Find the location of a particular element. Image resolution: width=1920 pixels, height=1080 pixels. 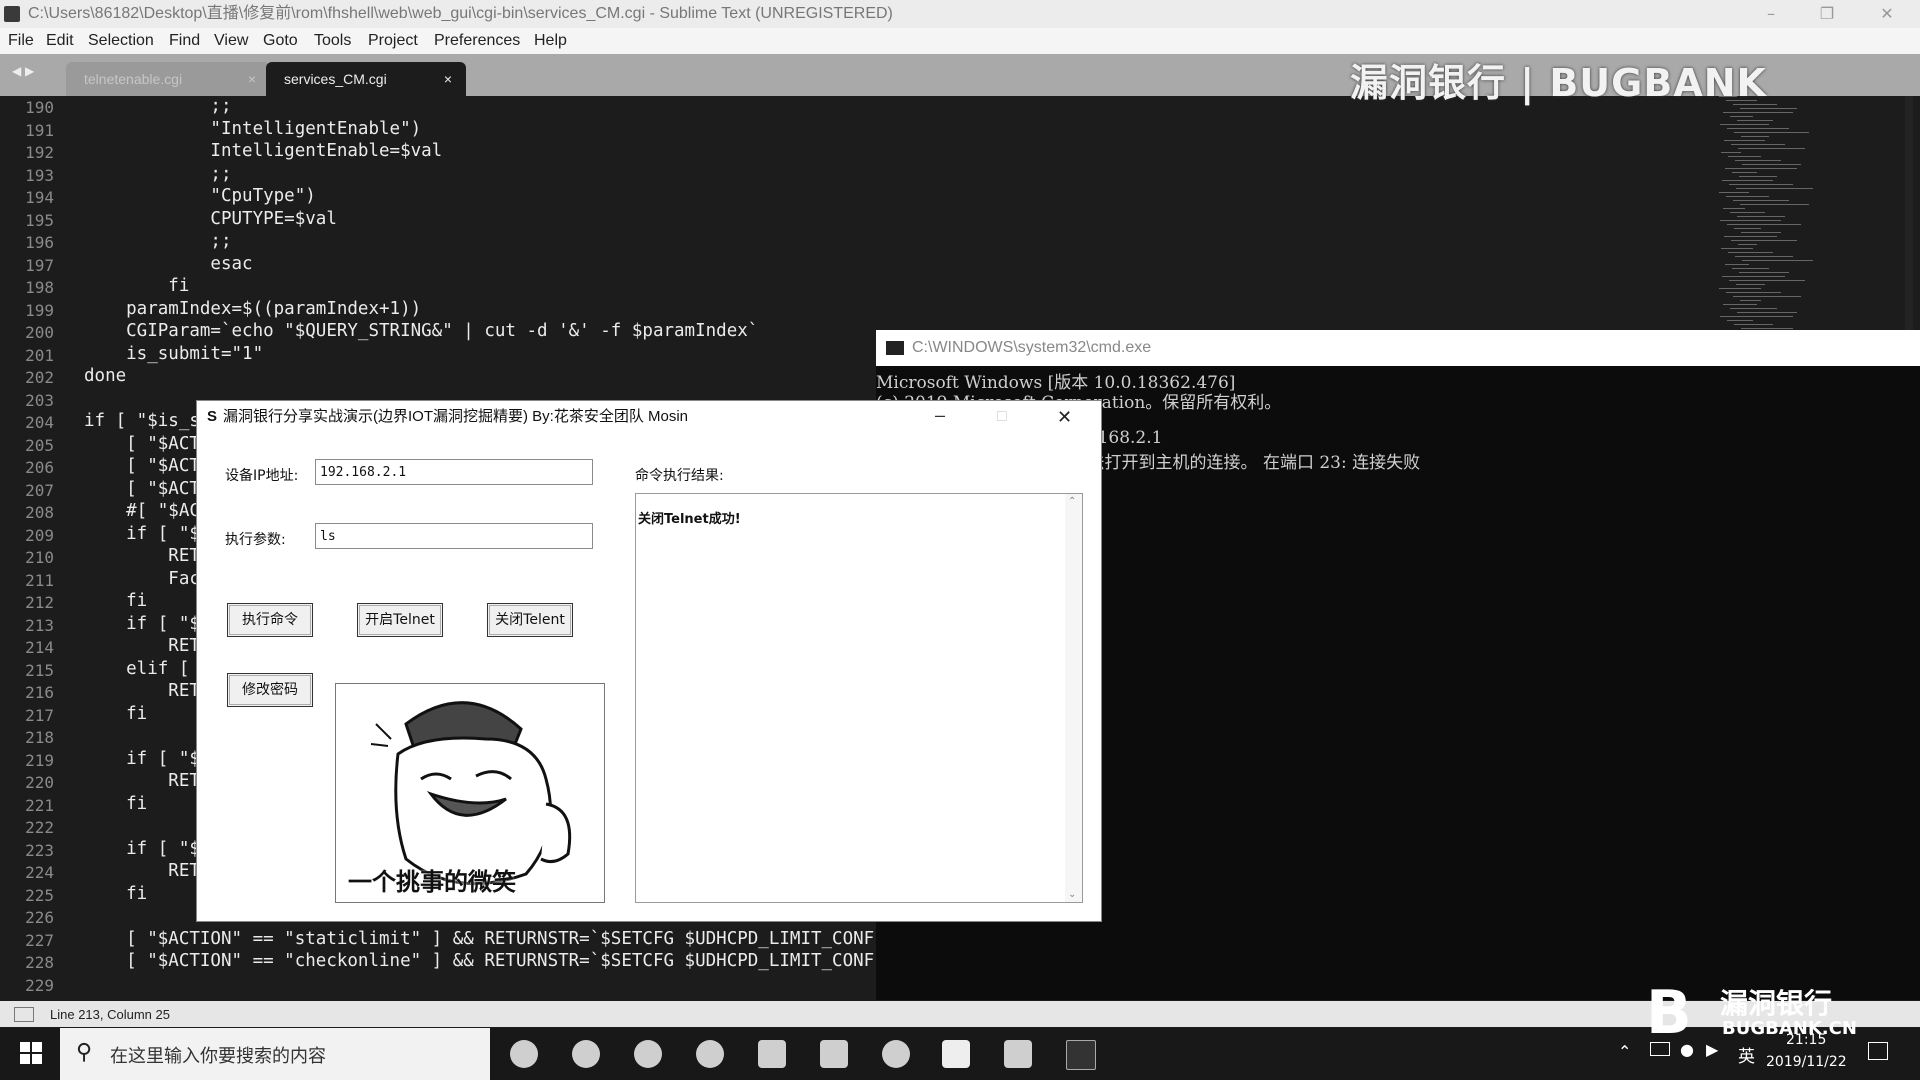

tab-telnetenable: telnetenable.cgi × is located at coordinates (168, 79).